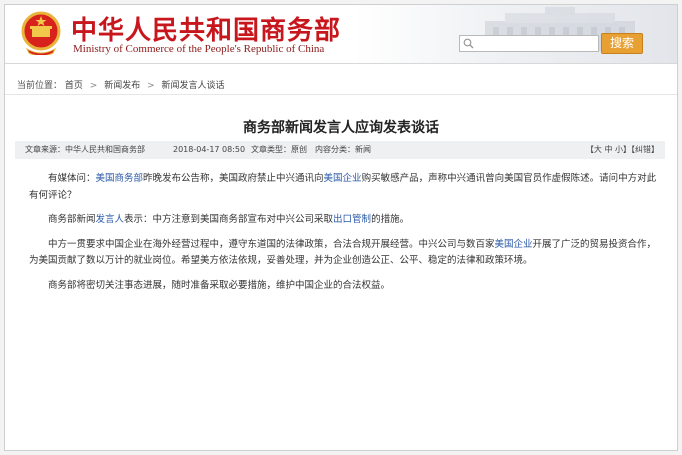 The width and height of the screenshot is (682, 455). Describe the element at coordinates (514, 244) in the screenshot. I see `link-us-enterprises-2: 美国企业` at that location.